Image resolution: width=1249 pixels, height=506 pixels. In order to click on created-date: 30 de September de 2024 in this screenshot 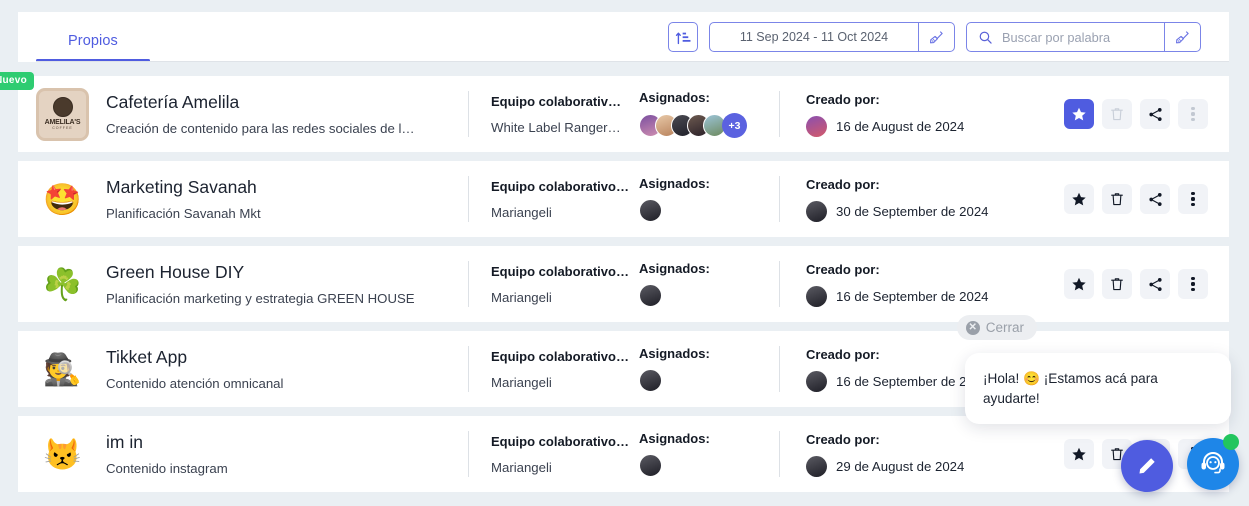, I will do `click(912, 211)`.